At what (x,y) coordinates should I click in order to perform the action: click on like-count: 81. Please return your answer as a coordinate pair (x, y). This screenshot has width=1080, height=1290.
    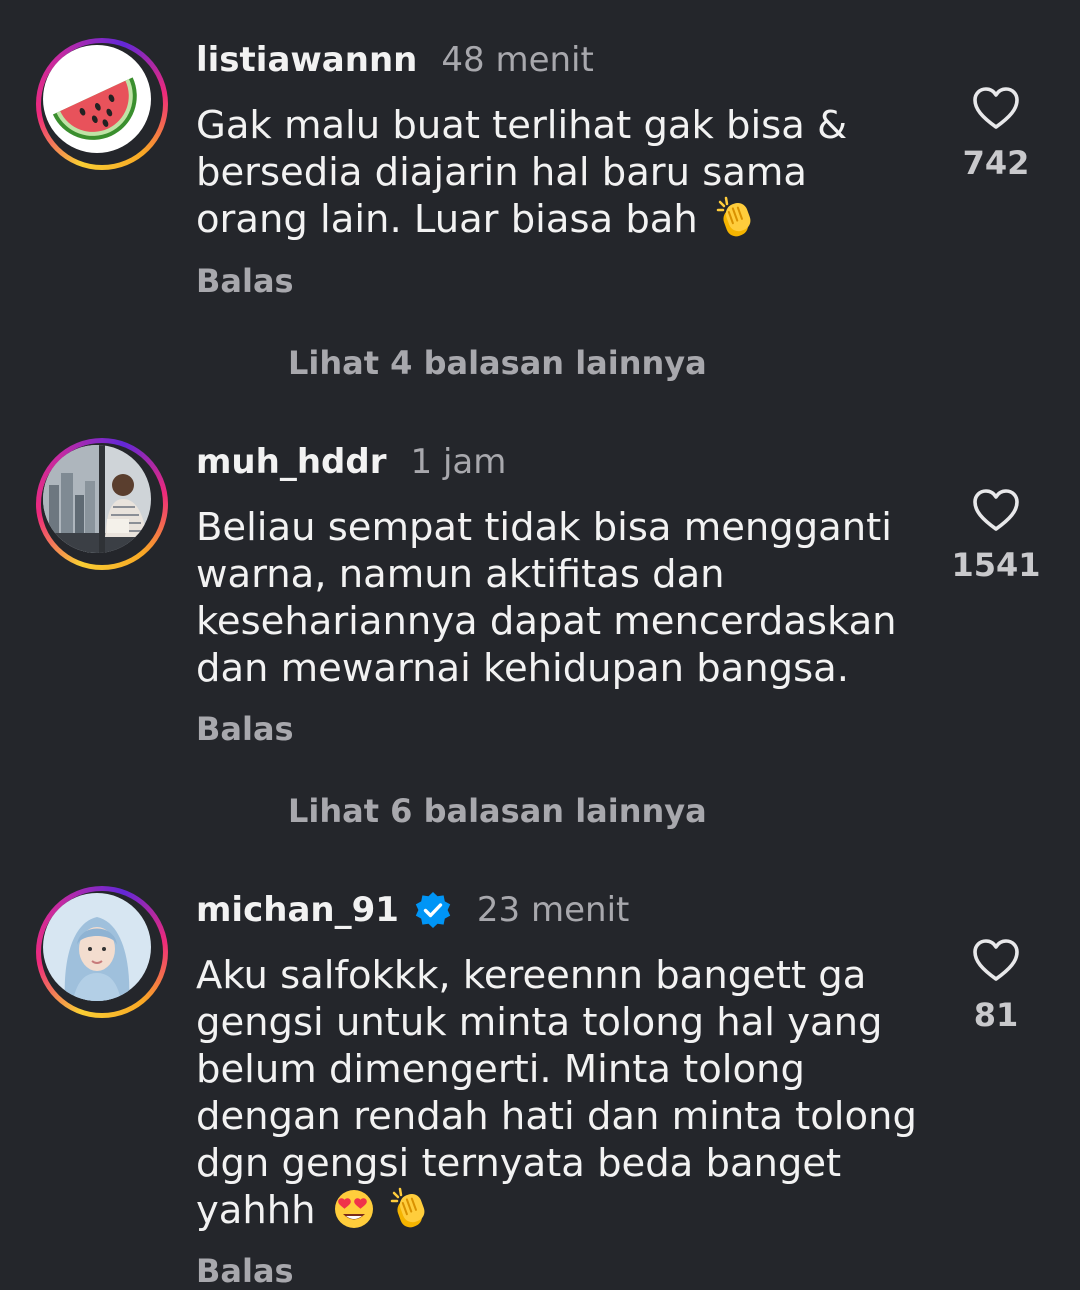
    Looking at the image, I should click on (996, 1015).